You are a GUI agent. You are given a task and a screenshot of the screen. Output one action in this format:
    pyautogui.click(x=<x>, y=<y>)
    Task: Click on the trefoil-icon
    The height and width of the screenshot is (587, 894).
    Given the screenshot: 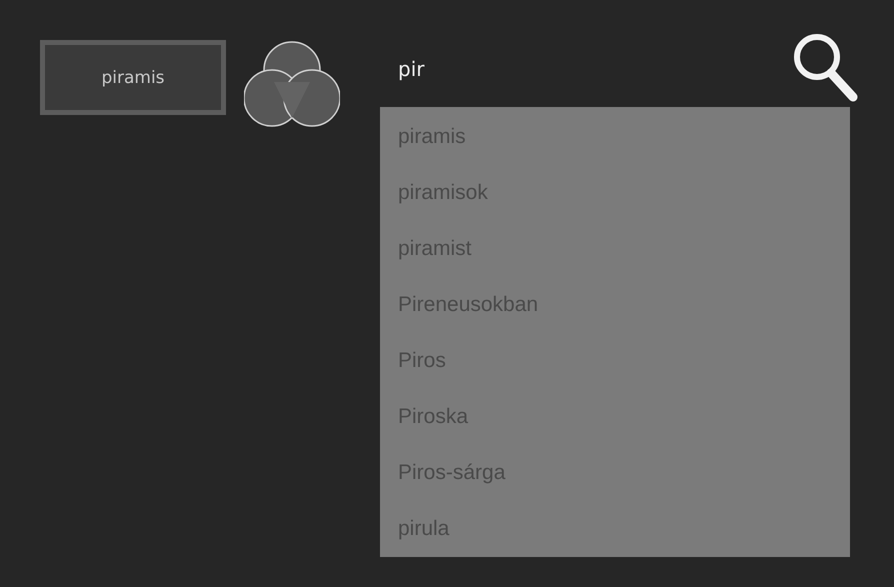 What is the action you would take?
    pyautogui.click(x=292, y=84)
    